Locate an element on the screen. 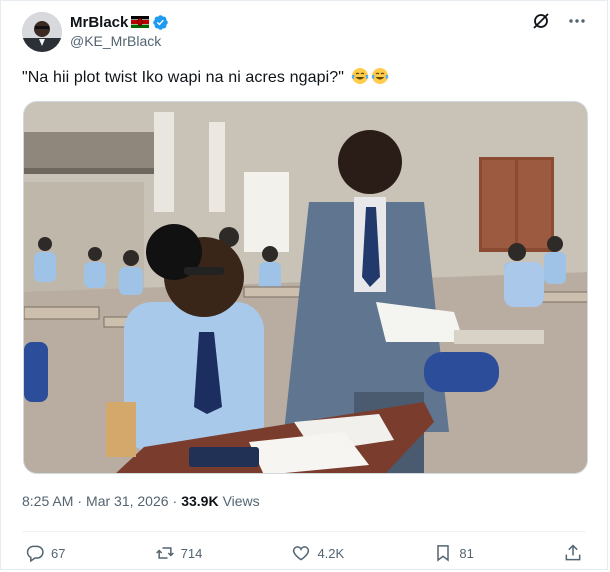  repost-count: 714 is located at coordinates (191, 553).